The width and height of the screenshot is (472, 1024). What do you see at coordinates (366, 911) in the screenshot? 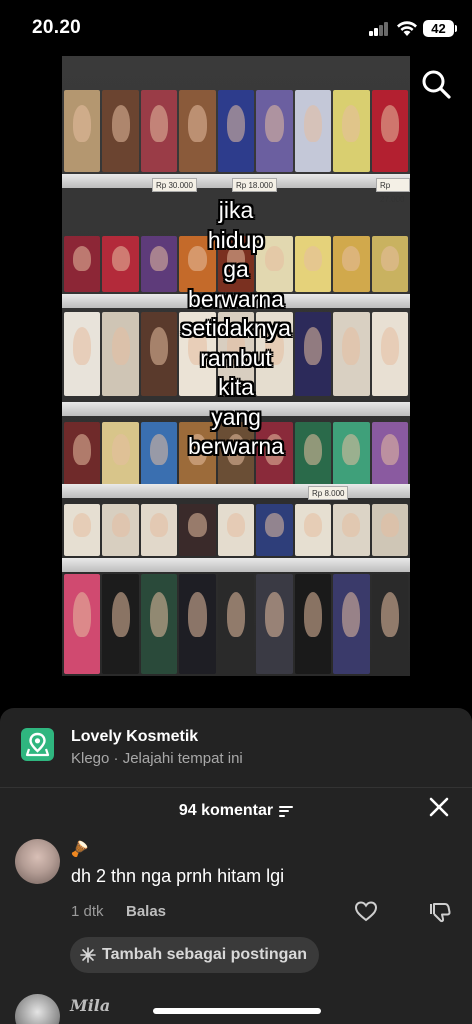
I see `heart-icon` at bounding box center [366, 911].